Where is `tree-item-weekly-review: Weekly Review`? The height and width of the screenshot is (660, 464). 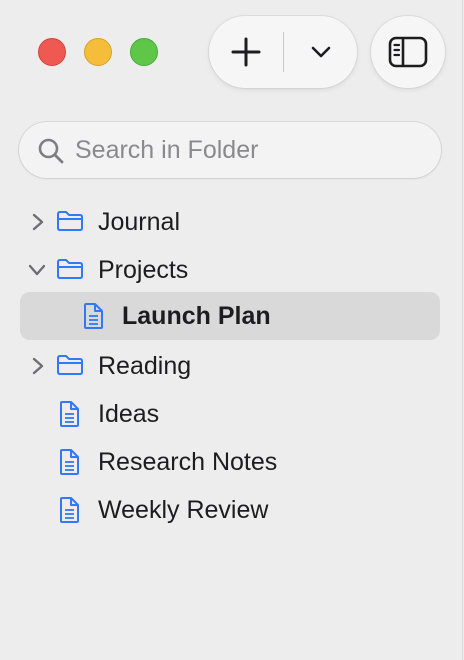
tree-item-weekly-review: Weekly Review is located at coordinates (230, 510).